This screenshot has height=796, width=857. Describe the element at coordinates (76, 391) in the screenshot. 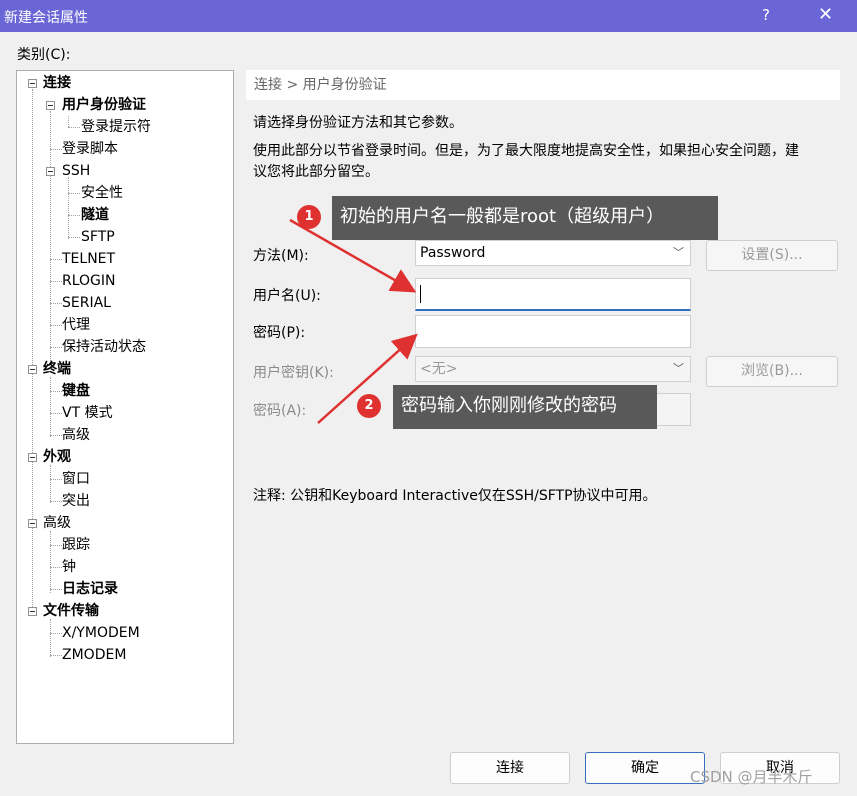

I see `tree-item-keyboard: 键盘` at that location.